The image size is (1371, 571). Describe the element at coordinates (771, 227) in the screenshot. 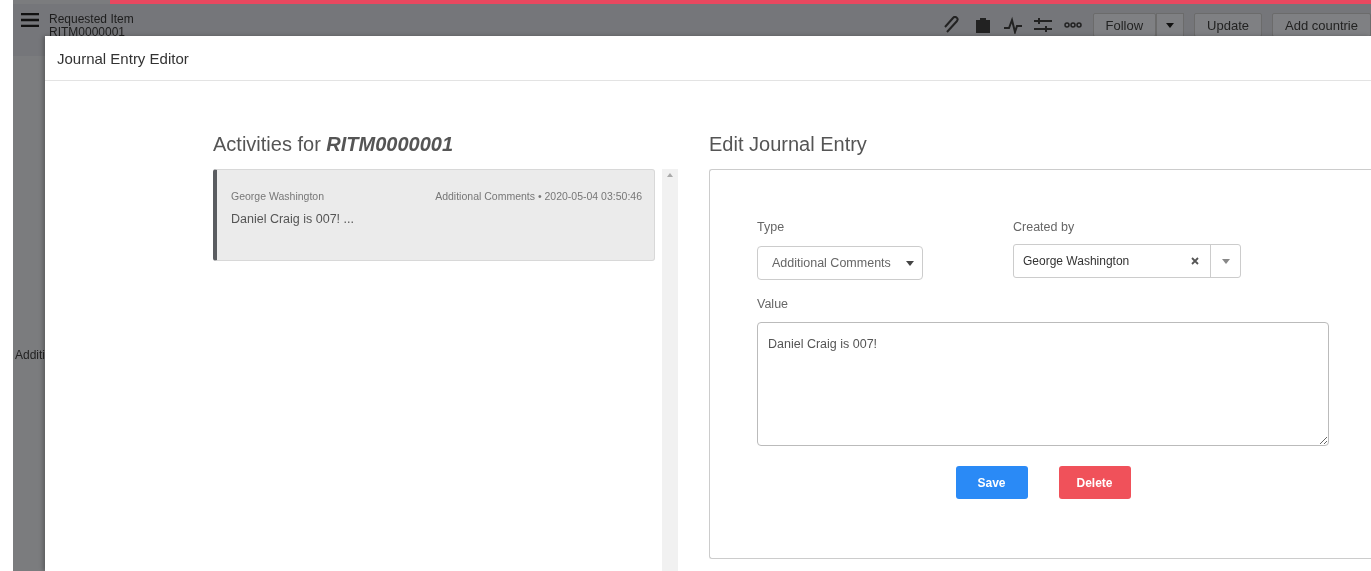

I see `type-label: Type` at that location.